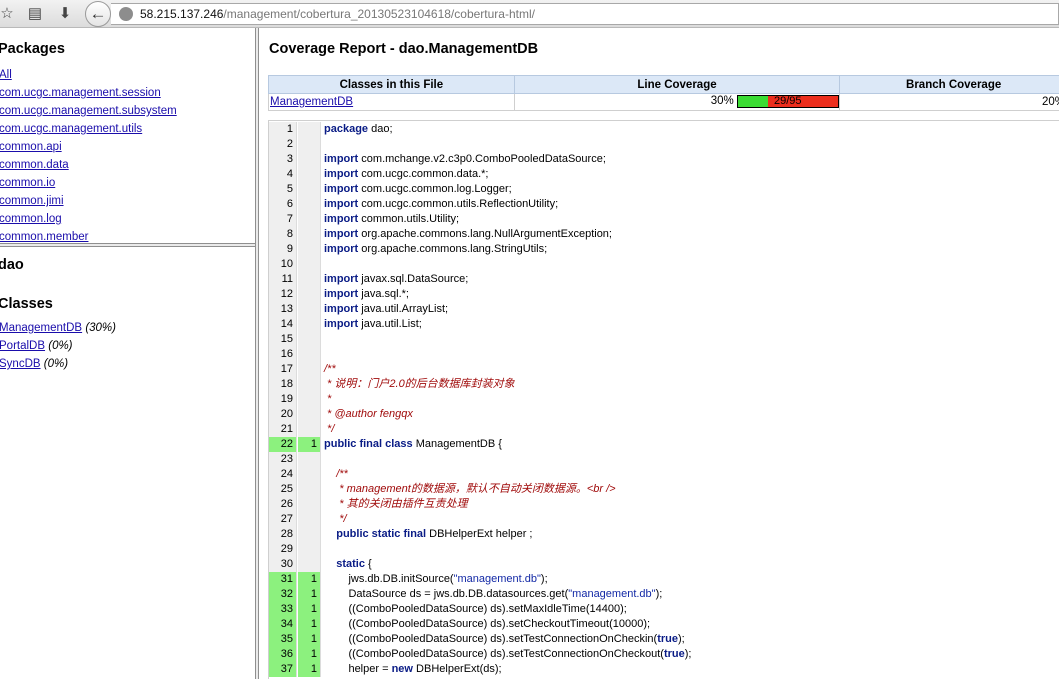 This screenshot has height=679, width=1059. Describe the element at coordinates (283, 639) in the screenshot. I see `line-number: 35` at that location.